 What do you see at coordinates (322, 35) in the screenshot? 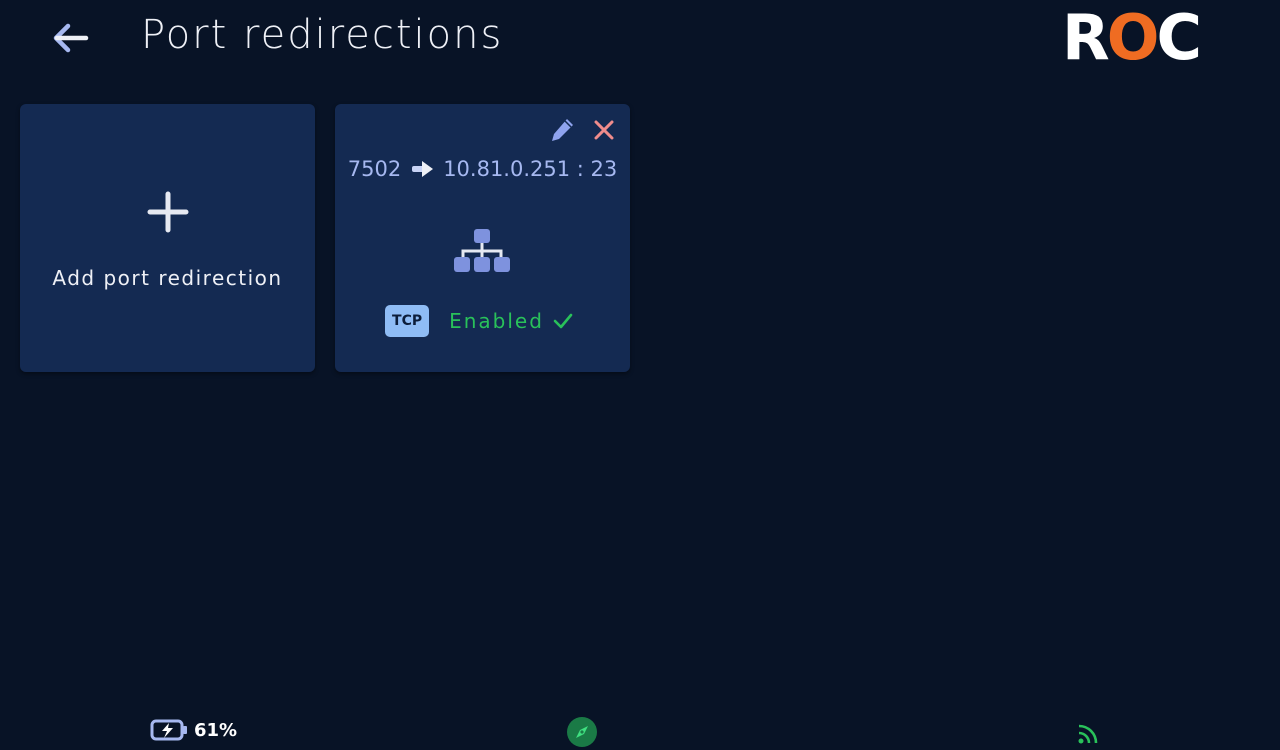
I see `page-title: Port redirections` at bounding box center [322, 35].